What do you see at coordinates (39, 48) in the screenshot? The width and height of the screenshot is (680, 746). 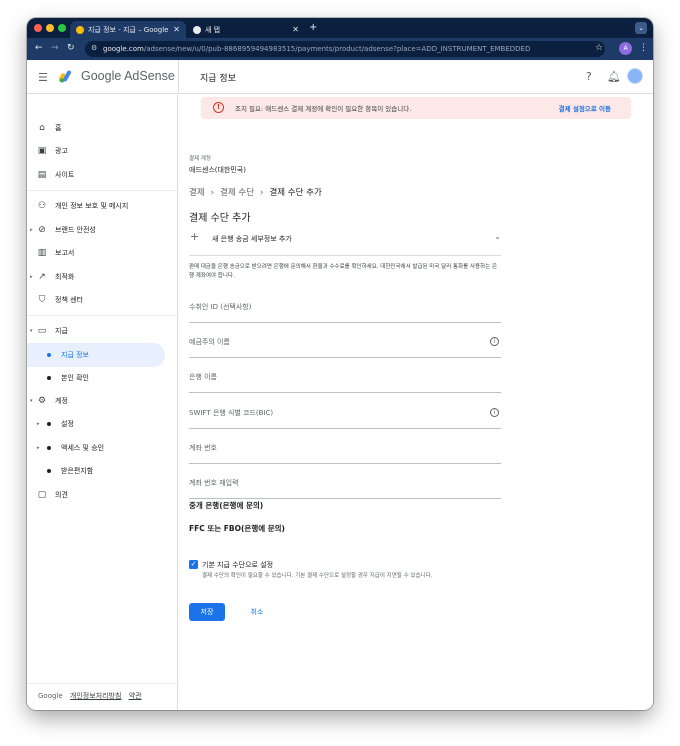 I see `back-arrow-icon: ←` at bounding box center [39, 48].